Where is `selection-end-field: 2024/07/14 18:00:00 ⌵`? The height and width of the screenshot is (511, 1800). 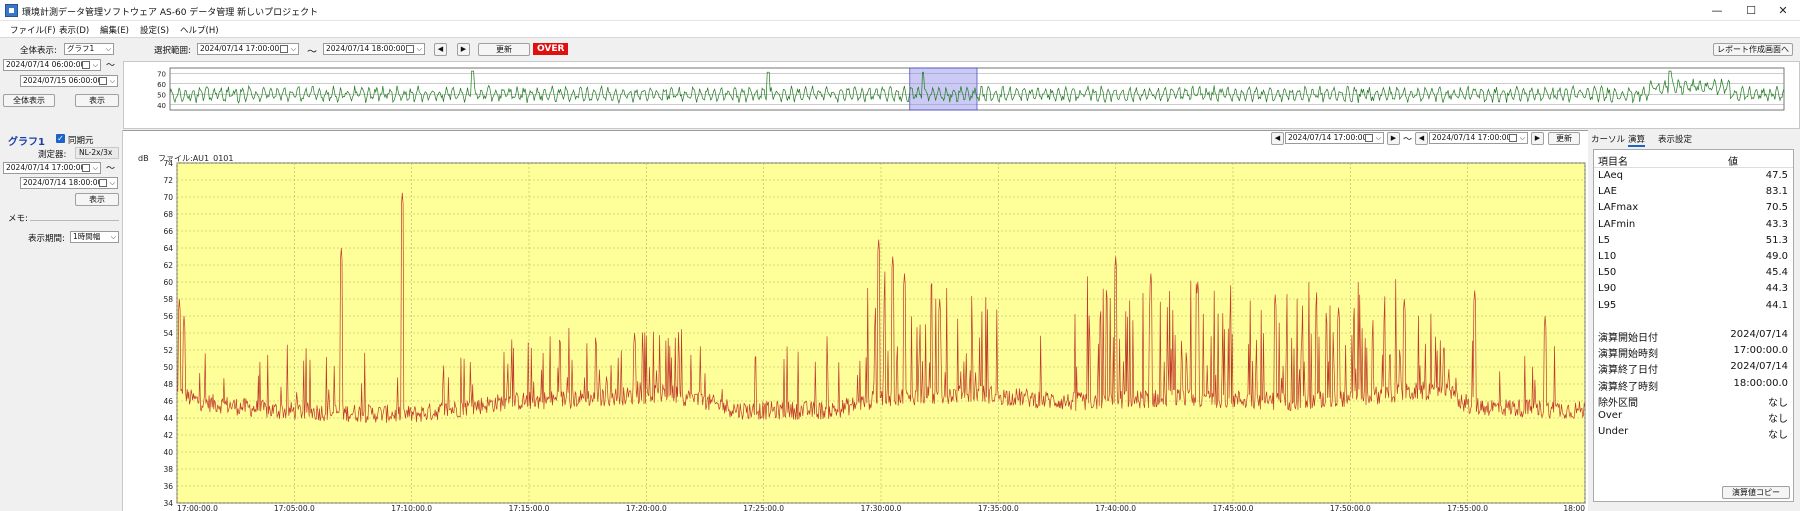 selection-end-field: 2024/07/14 18:00:00 ⌵ is located at coordinates (374, 49).